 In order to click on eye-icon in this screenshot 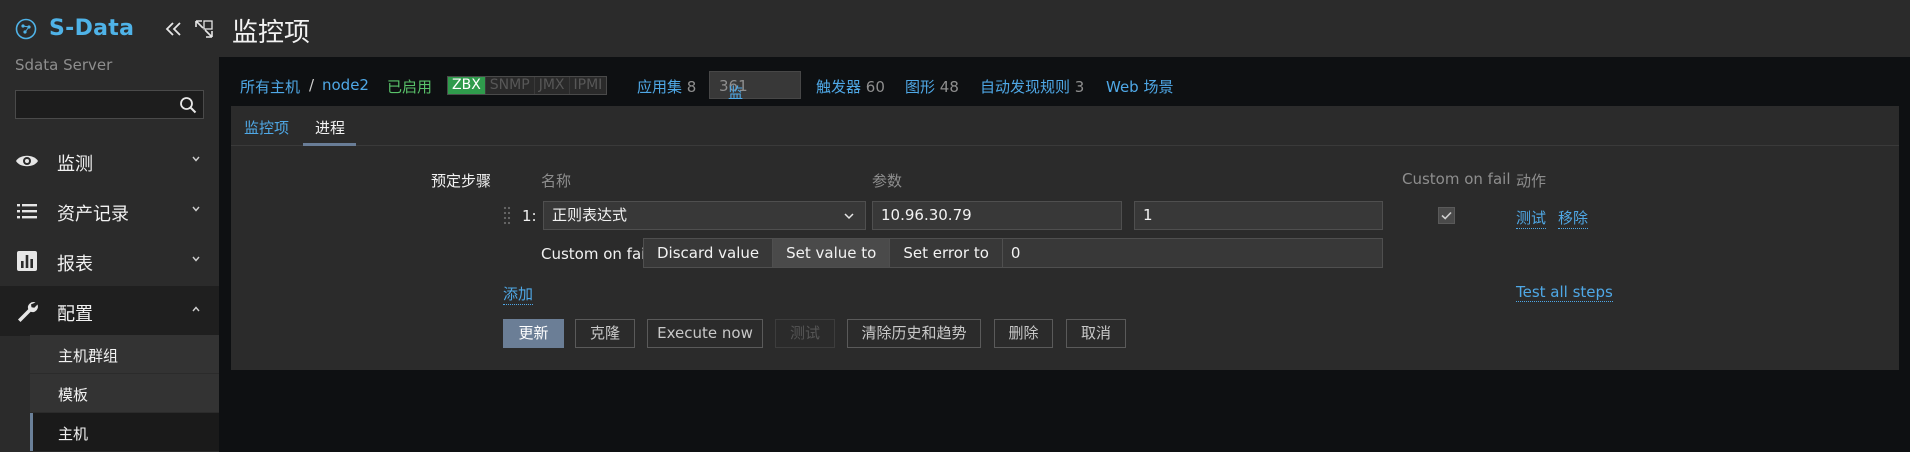, I will do `click(27, 161)`.